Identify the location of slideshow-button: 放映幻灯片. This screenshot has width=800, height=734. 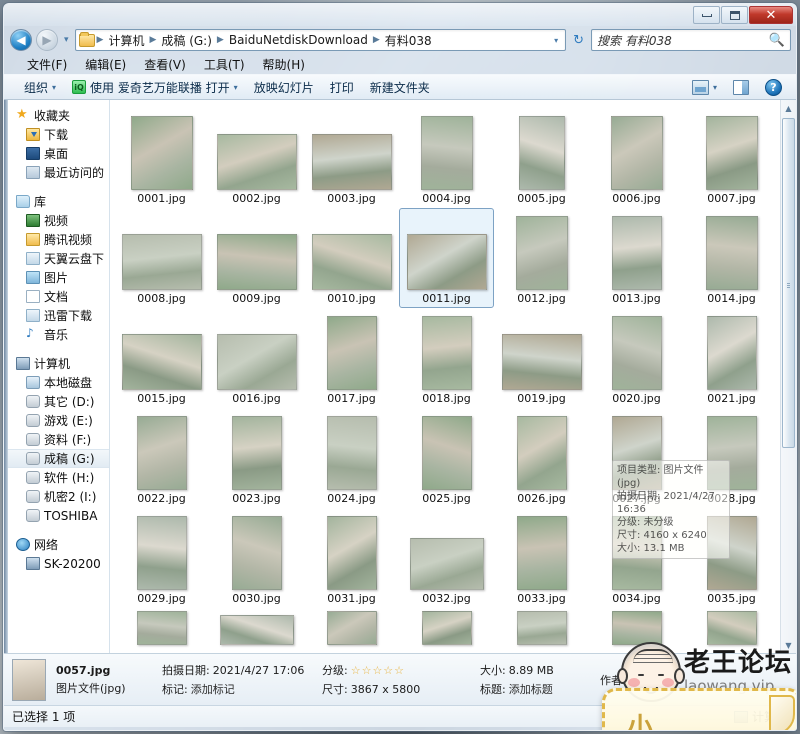
(284, 87).